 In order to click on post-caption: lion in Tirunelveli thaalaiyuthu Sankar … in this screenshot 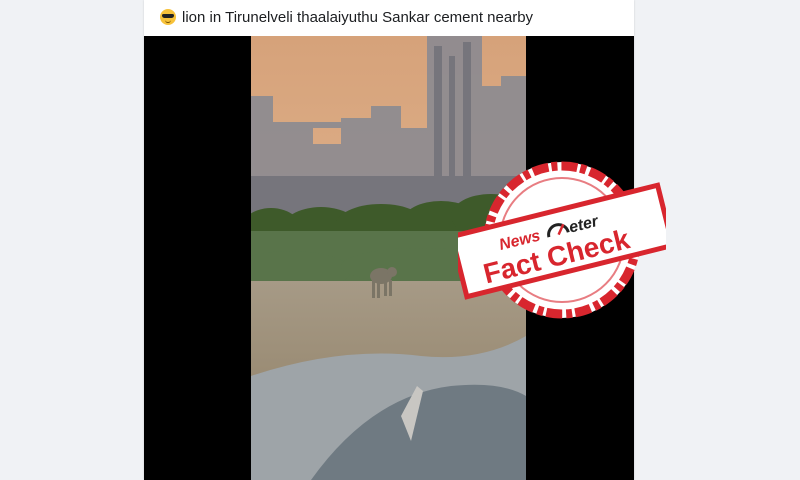, I will do `click(346, 17)`.